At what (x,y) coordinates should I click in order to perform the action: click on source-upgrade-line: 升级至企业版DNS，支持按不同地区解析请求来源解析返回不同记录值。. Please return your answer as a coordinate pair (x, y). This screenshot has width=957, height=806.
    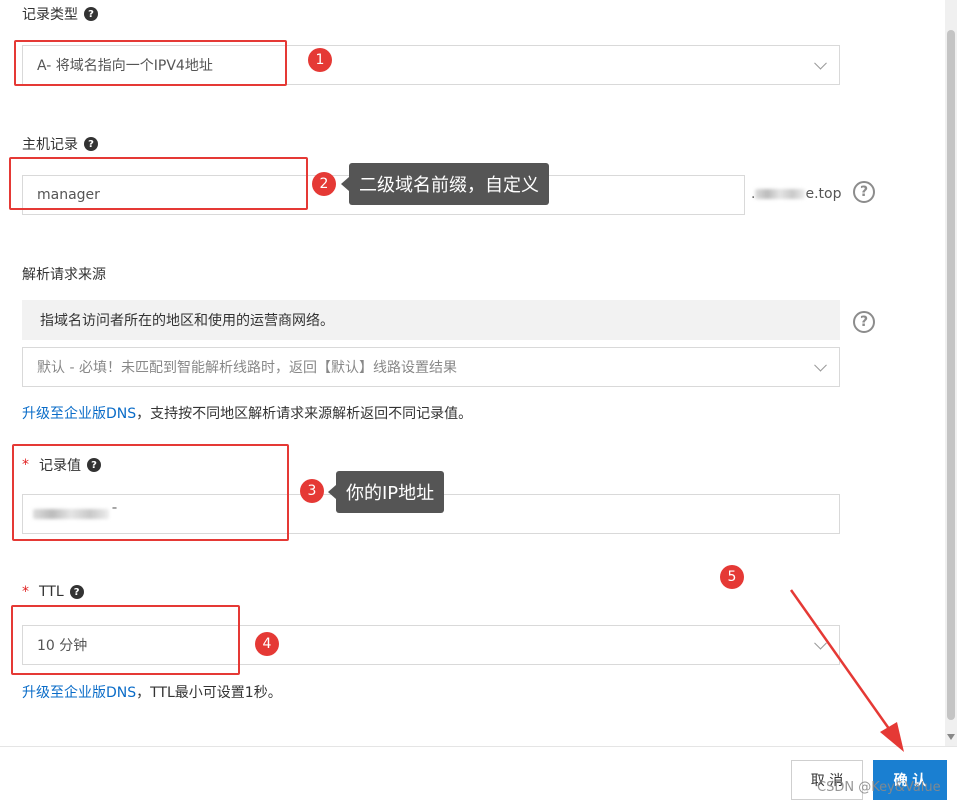
    Looking at the image, I should click on (247, 413).